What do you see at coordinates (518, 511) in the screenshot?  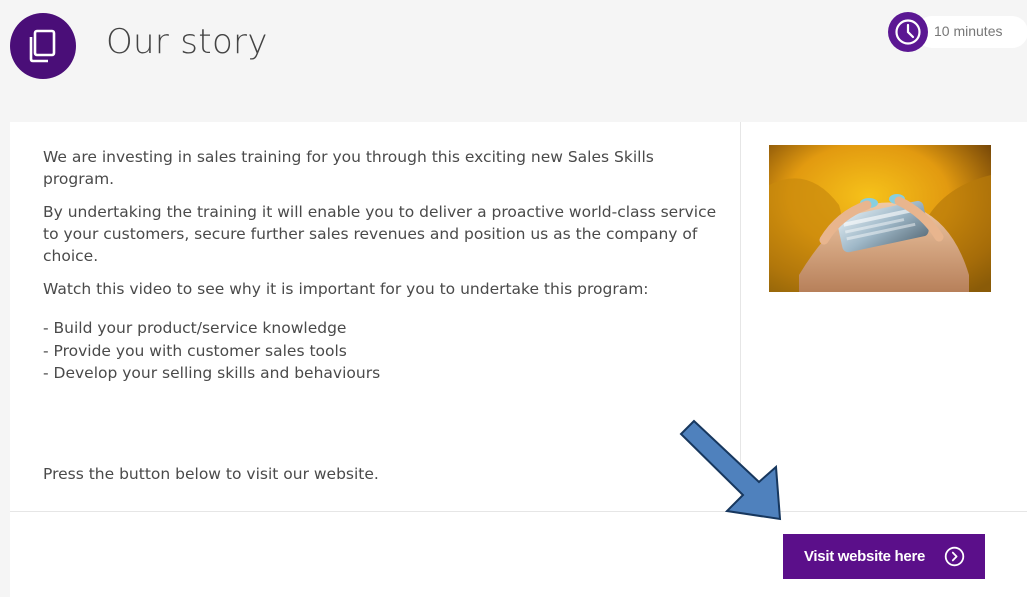 I see `footer-divider` at bounding box center [518, 511].